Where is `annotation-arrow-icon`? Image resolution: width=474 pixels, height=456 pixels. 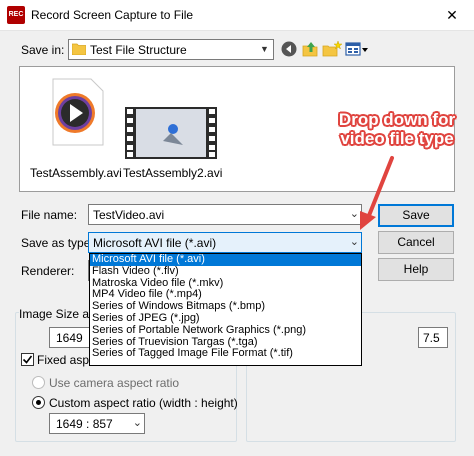
annotation-arrow-icon is located at coordinates (377, 193).